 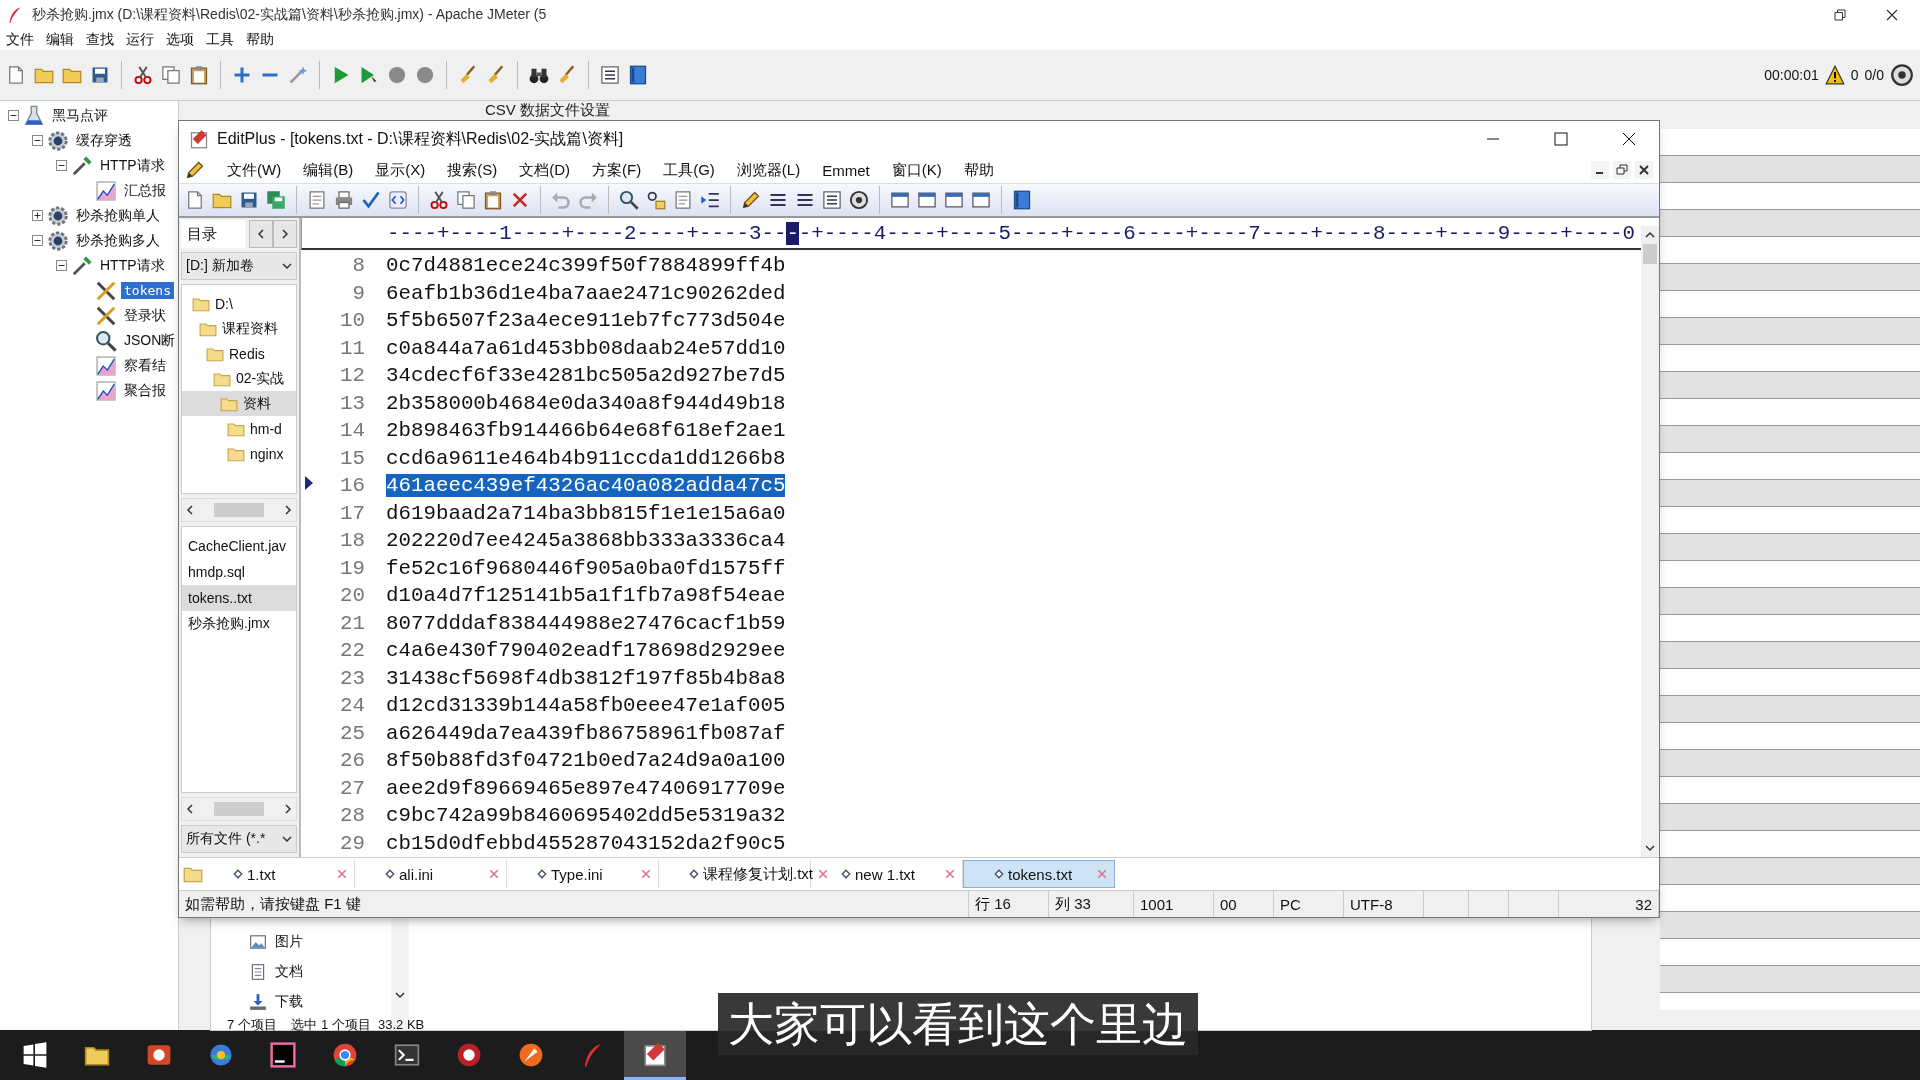 I want to click on folder-item: Redis, so click(x=239, y=353).